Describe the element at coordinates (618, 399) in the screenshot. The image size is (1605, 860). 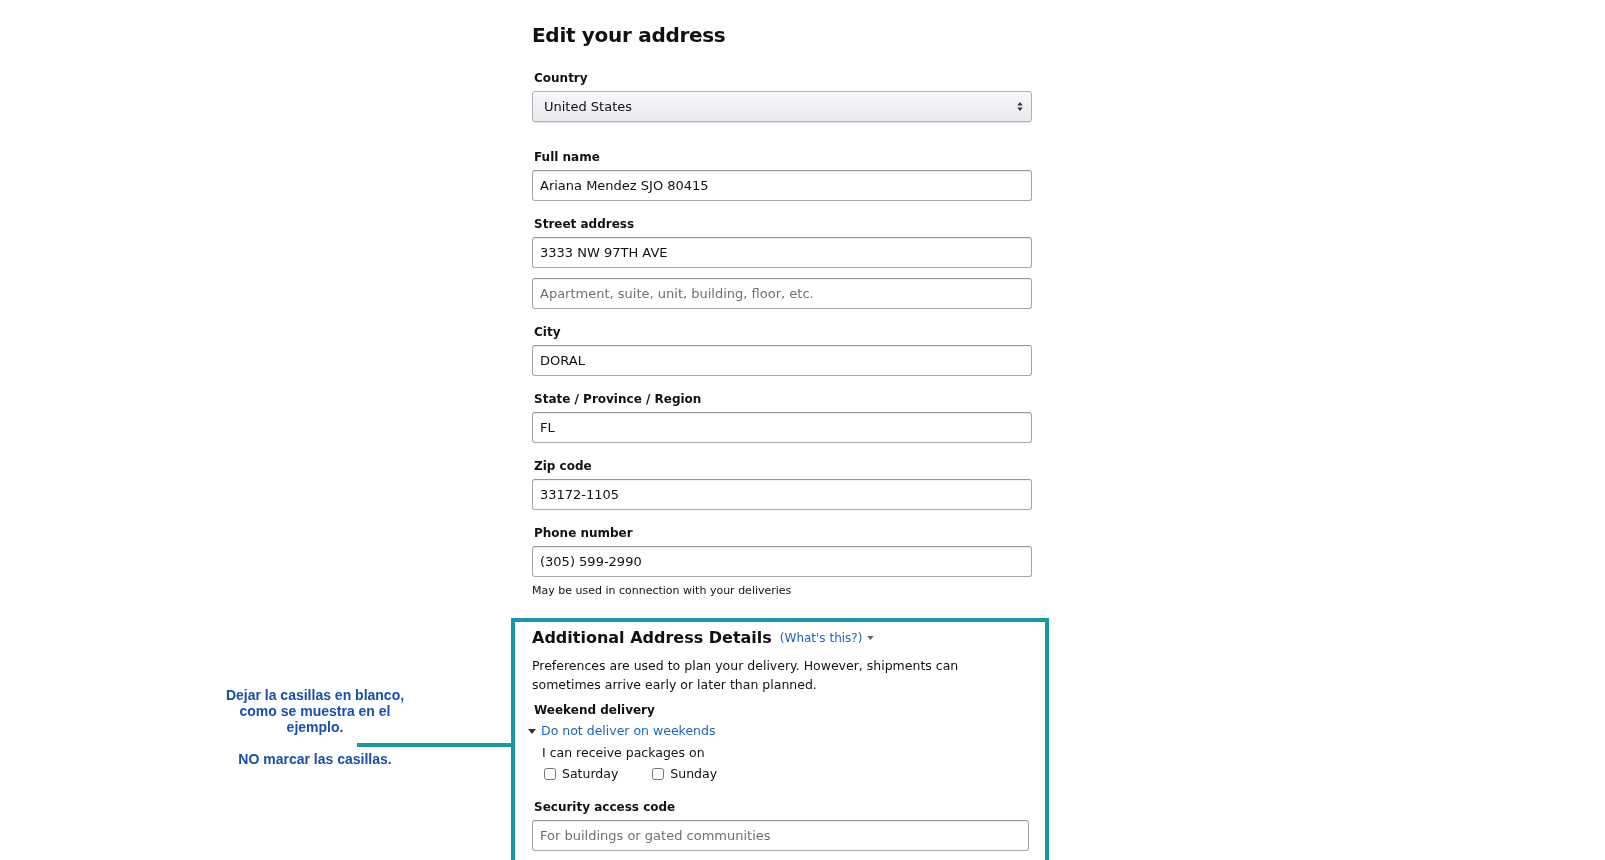
I see `field-label: State / Province / Region` at that location.